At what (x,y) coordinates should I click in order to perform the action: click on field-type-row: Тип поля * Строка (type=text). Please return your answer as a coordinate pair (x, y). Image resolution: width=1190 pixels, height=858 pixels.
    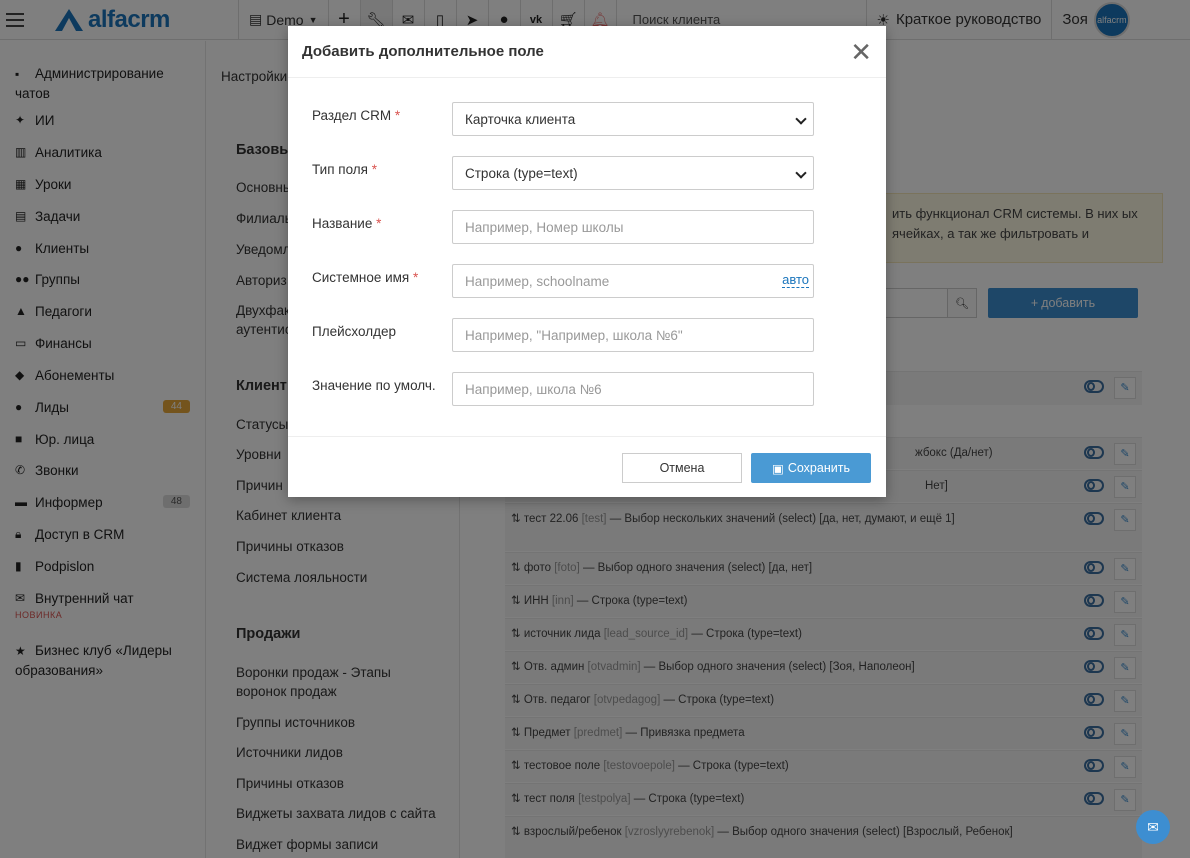
    Looking at the image, I should click on (564, 173).